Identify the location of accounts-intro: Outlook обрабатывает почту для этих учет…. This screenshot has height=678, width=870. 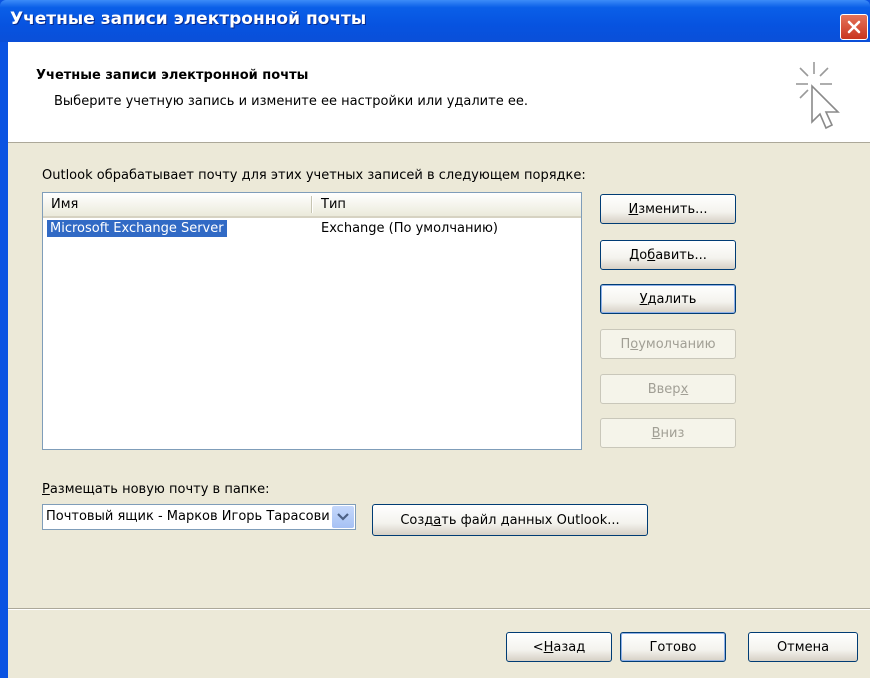
(314, 175).